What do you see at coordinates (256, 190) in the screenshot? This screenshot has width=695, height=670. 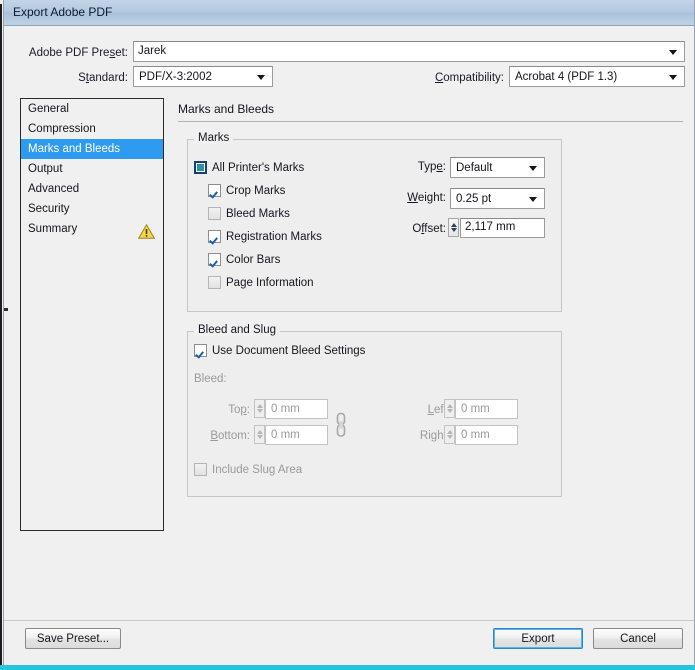 I see `checkbox-label: Crop Marks` at bounding box center [256, 190].